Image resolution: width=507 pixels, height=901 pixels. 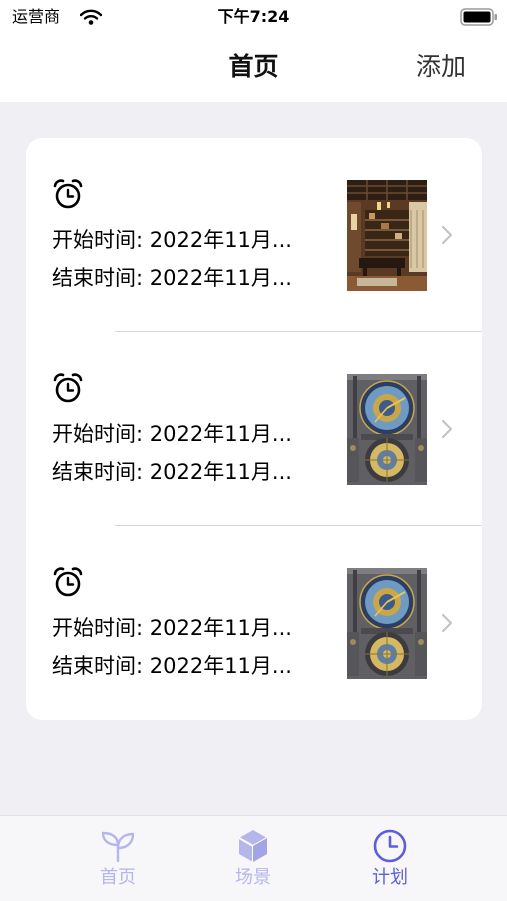 What do you see at coordinates (118, 877) in the screenshot?
I see `tab-home-label: 首页` at bounding box center [118, 877].